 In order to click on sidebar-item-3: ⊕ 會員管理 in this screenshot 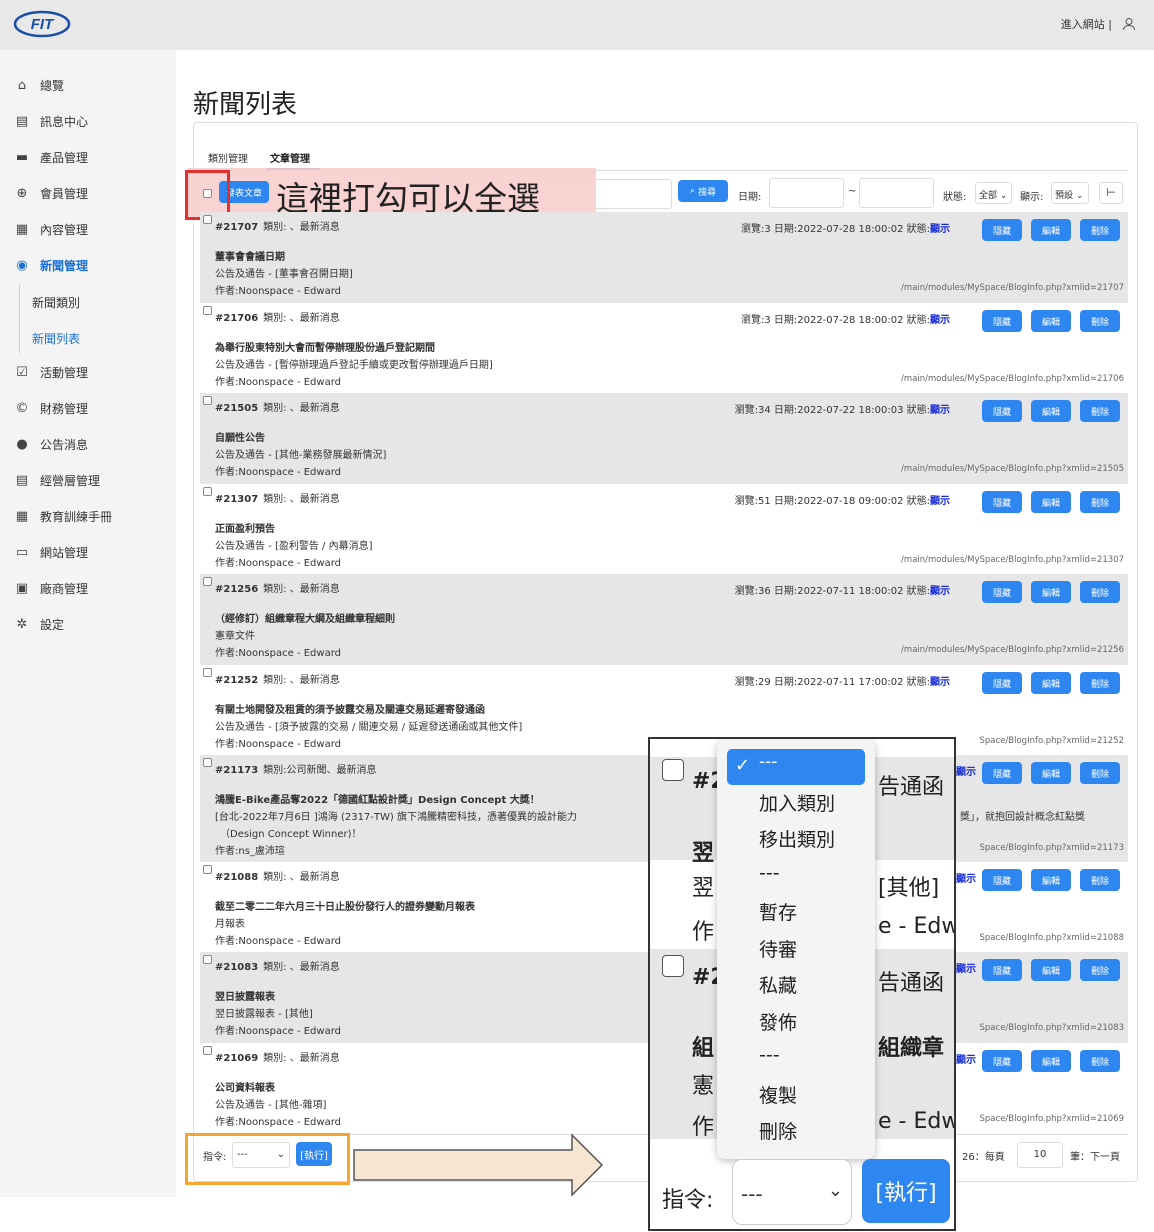, I will do `click(51, 193)`.